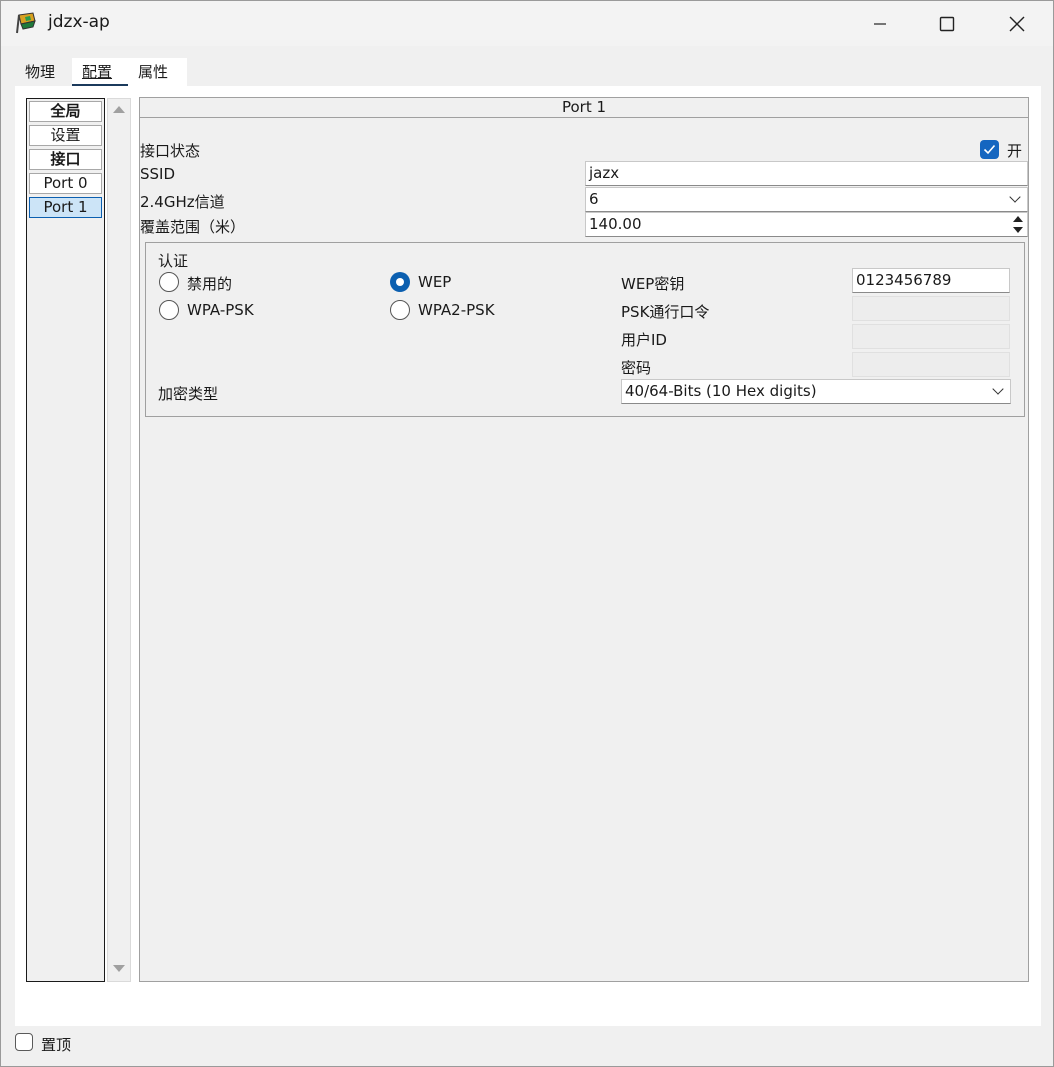 This screenshot has width=1054, height=1067. Describe the element at coordinates (931, 364) in the screenshot. I see `password-input` at that location.